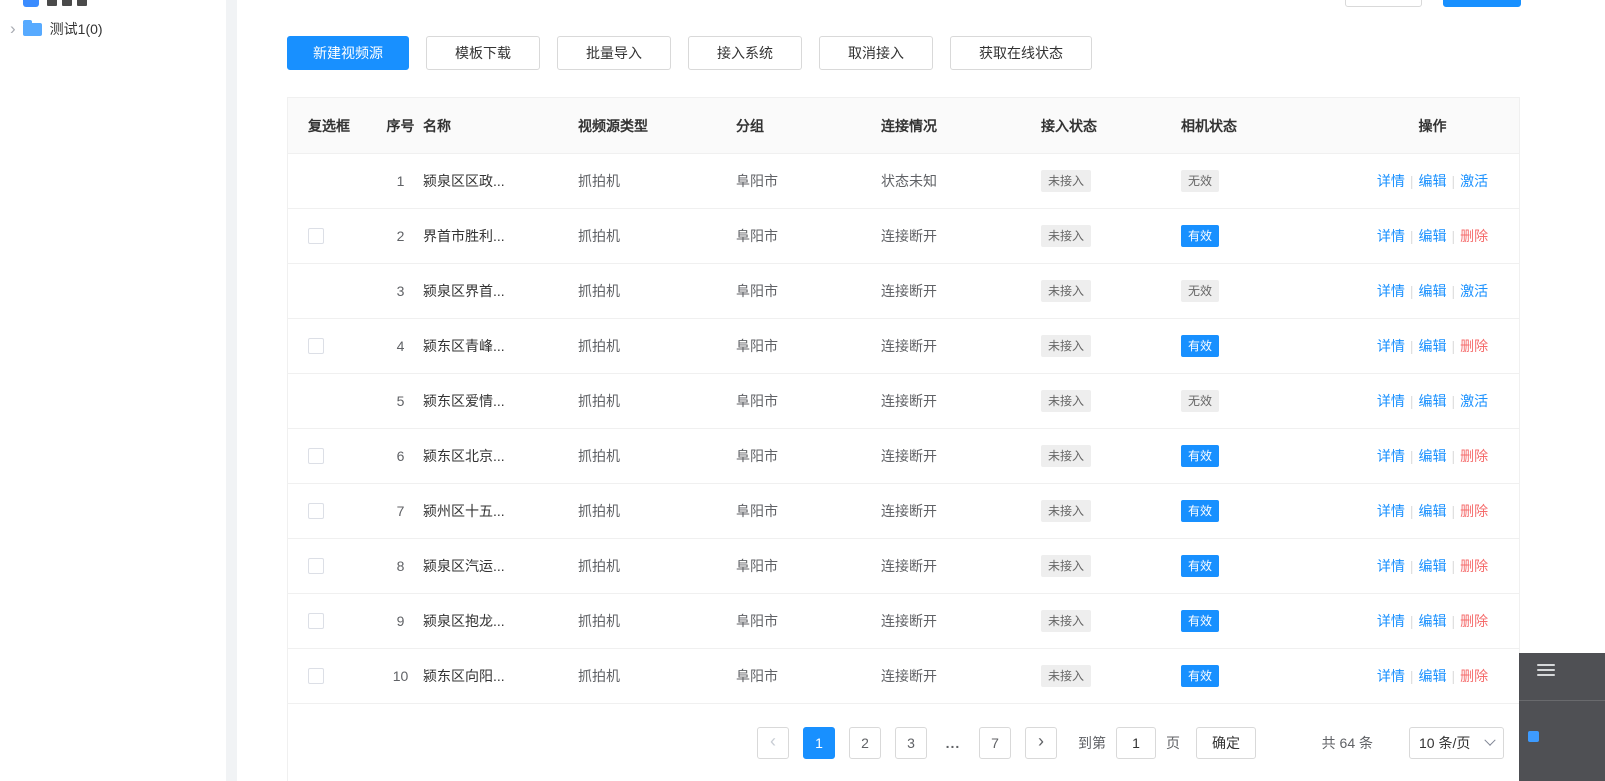 This screenshot has width=1605, height=781. What do you see at coordinates (1533, 736) in the screenshot?
I see `widget-accent-icon` at bounding box center [1533, 736].